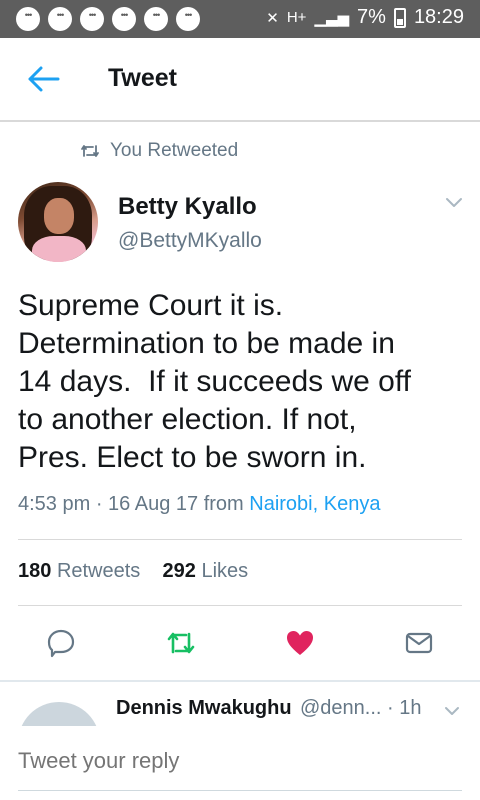 The height and width of the screenshot is (800, 480). What do you see at coordinates (240, 681) in the screenshot?
I see `section-divider` at bounding box center [240, 681].